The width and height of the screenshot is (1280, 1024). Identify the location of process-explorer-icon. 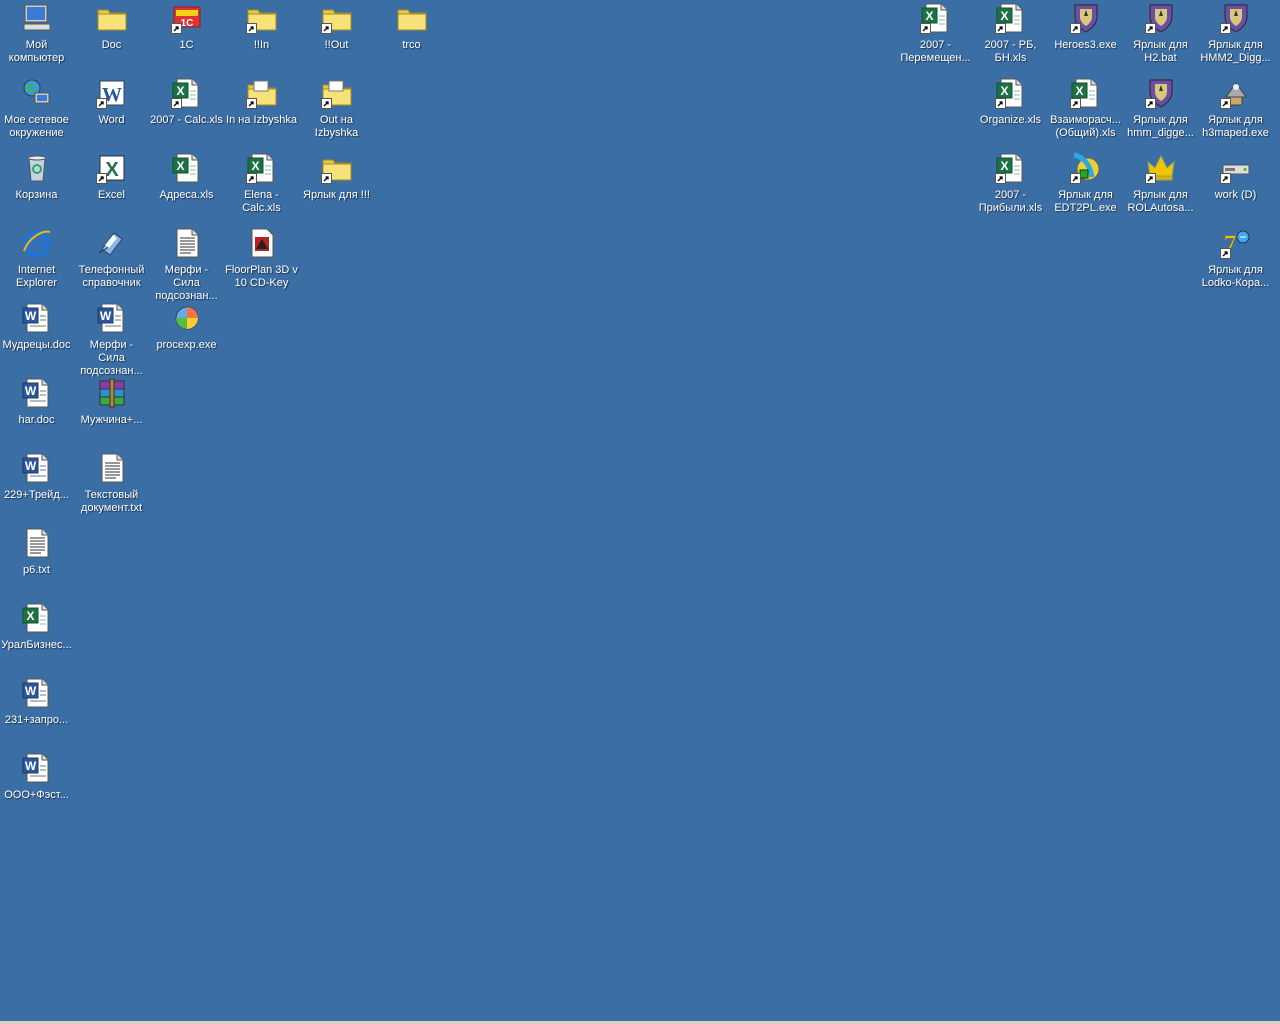
(187, 318).